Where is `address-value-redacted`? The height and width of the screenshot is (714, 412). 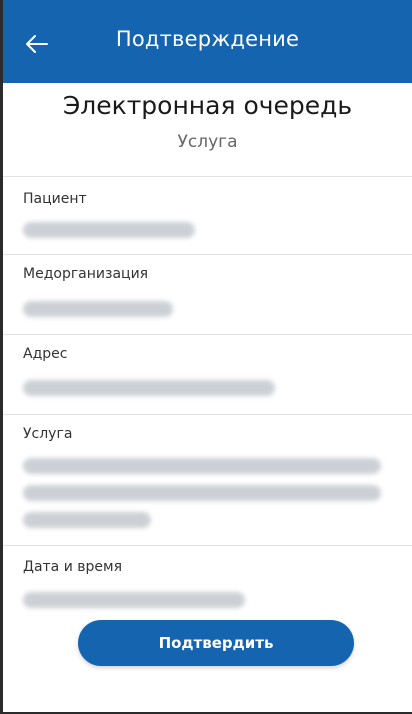 address-value-redacted is located at coordinates (149, 388).